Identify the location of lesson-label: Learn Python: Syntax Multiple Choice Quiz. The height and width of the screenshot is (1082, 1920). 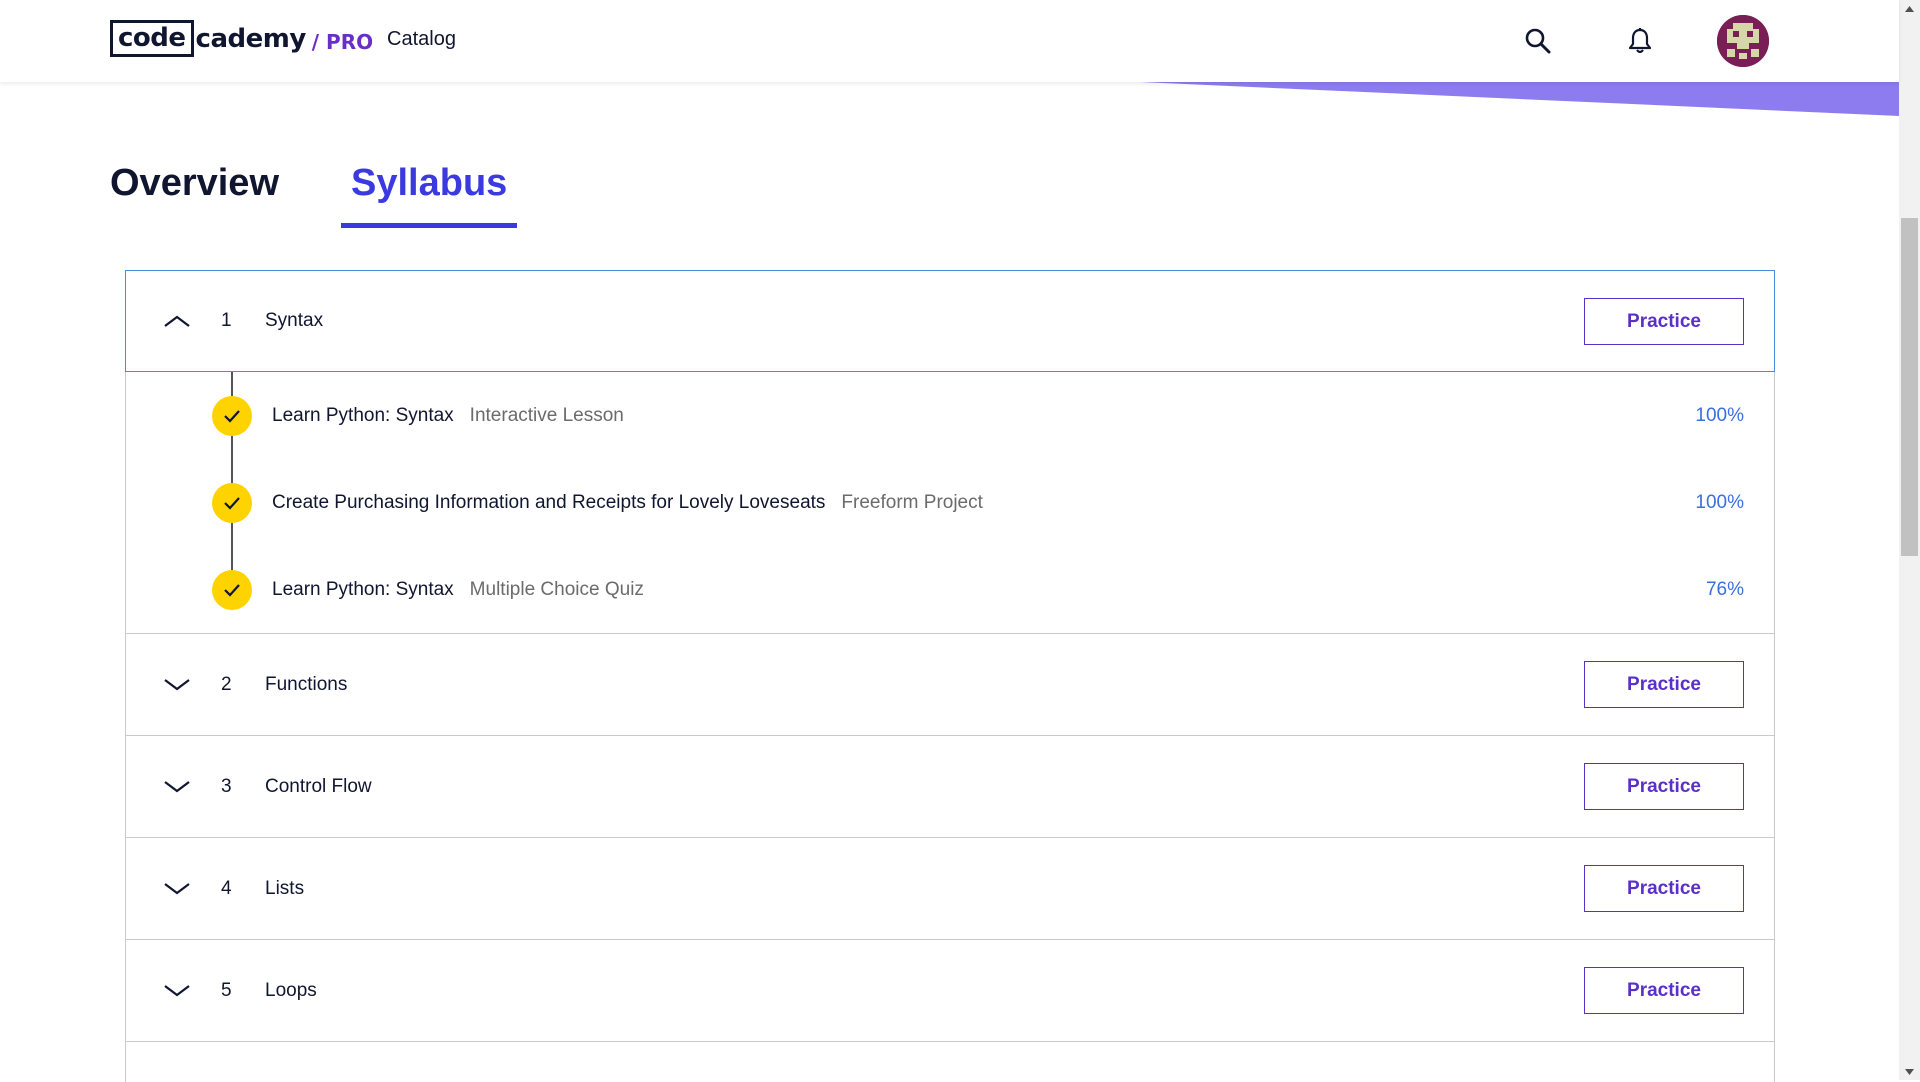
(458, 590).